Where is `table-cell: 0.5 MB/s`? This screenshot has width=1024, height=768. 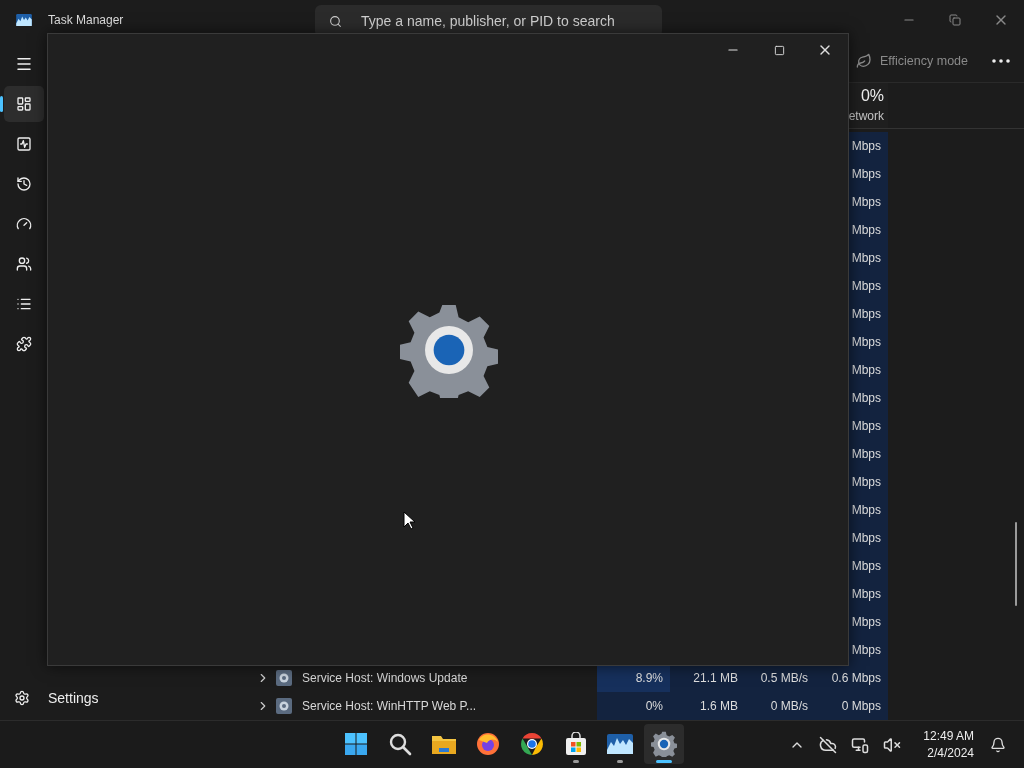
table-cell: 0.5 MB/s is located at coordinates (780, 678).